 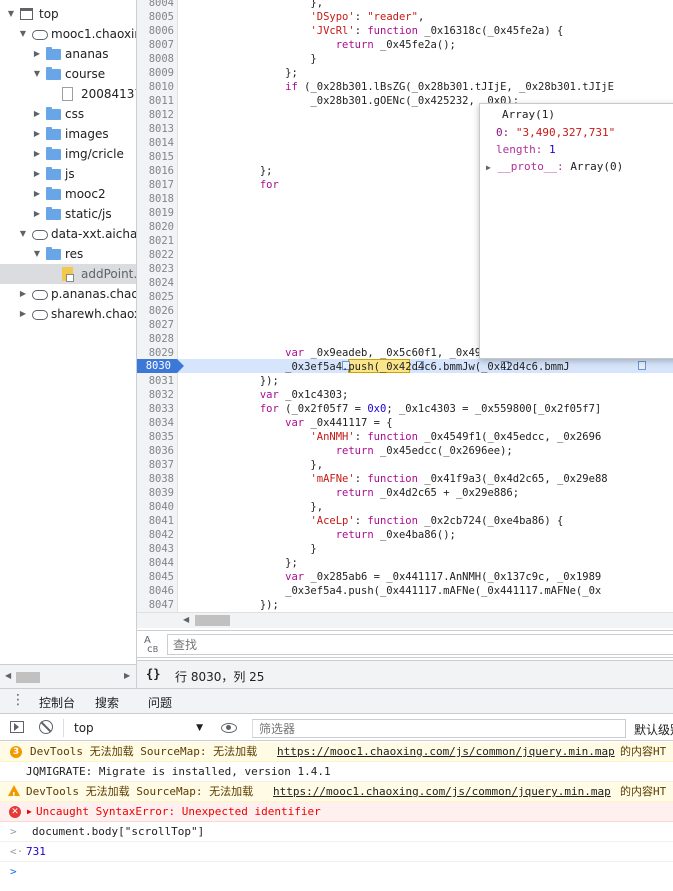 I want to click on tree-item: ▶ img/cricle, so click(x=68, y=154).